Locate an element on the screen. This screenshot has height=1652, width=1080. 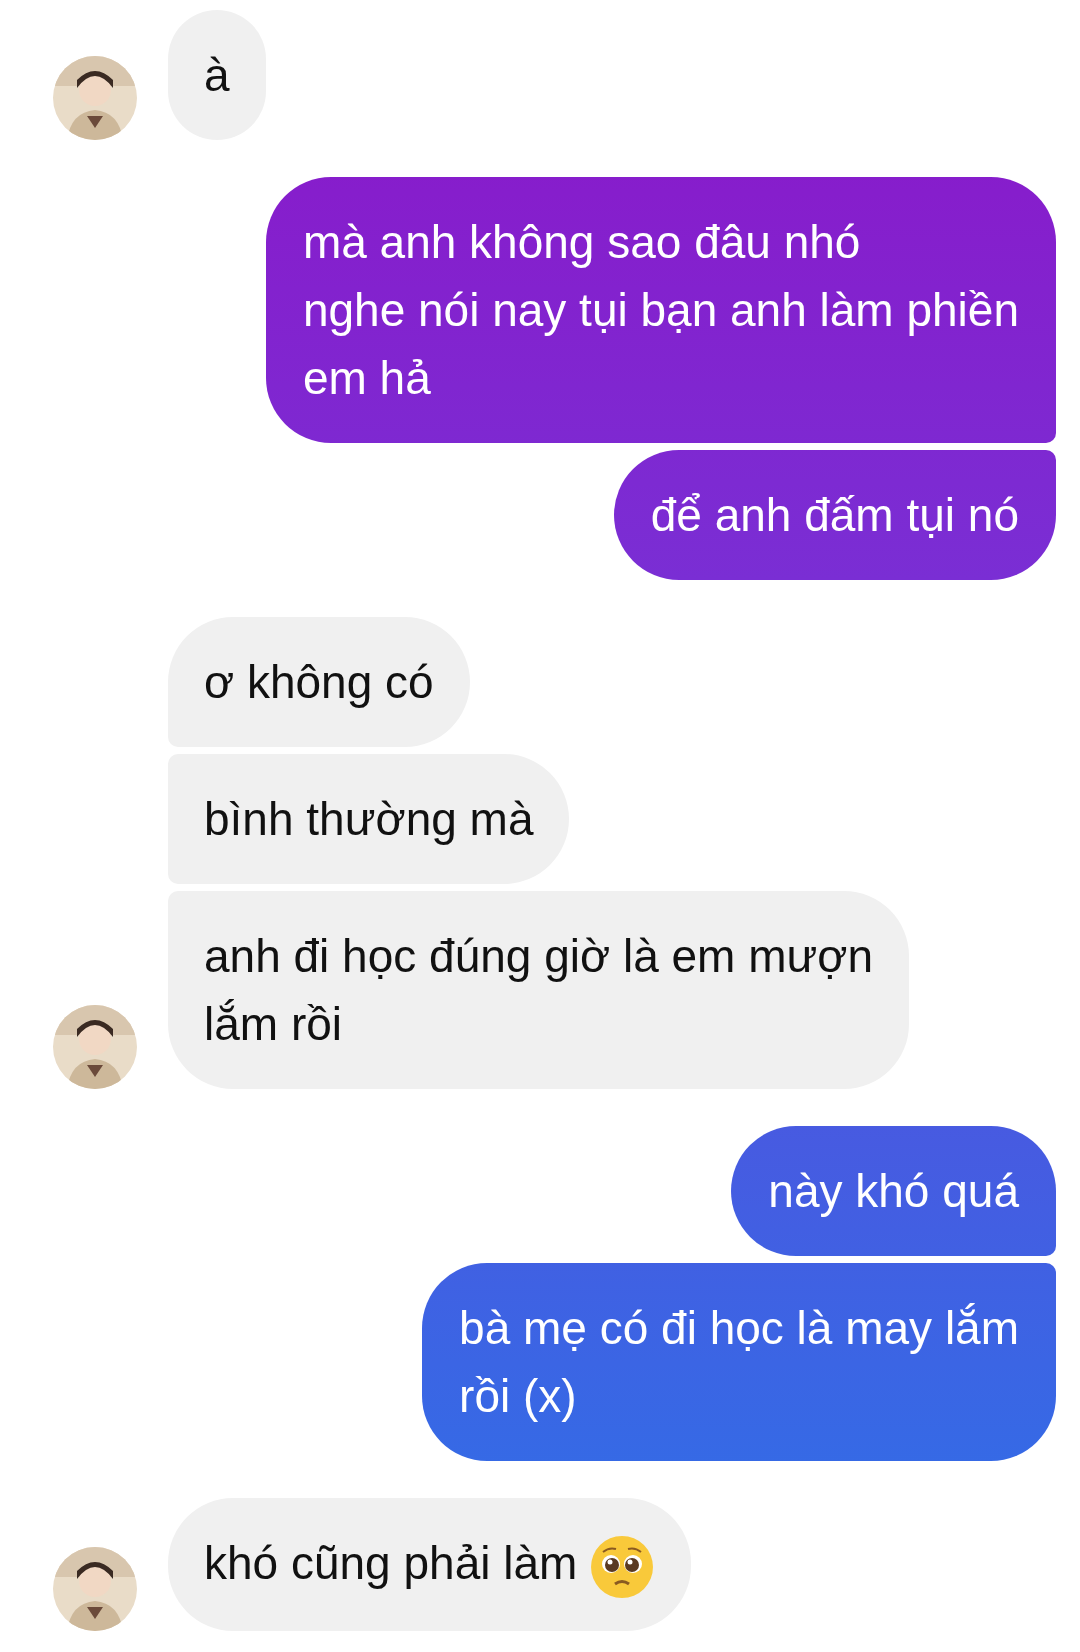
message-bubble: à is located at coordinates (217, 75).